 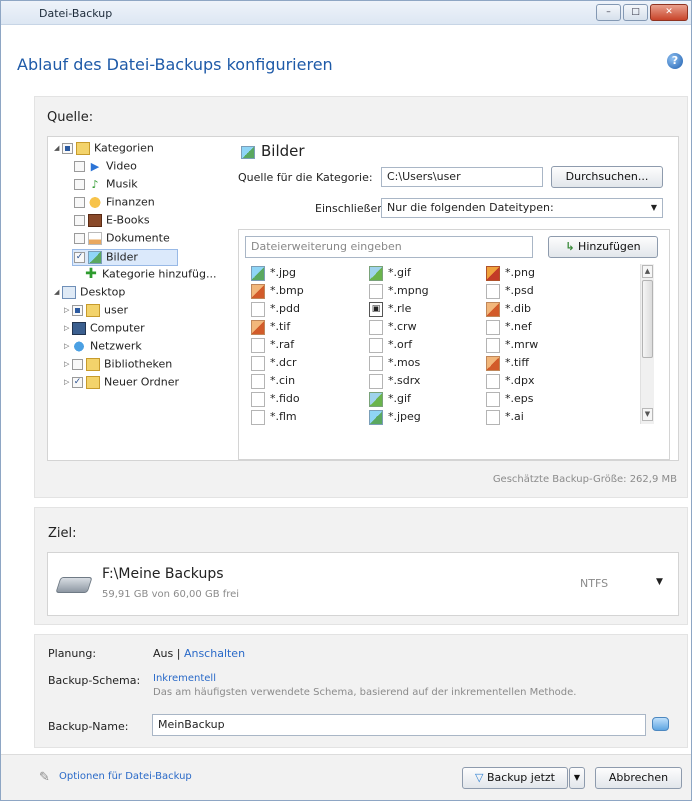 What do you see at coordinates (522, 208) in the screenshot?
I see `include-select: Nur die folgenden Dateitypen: ▼` at bounding box center [522, 208].